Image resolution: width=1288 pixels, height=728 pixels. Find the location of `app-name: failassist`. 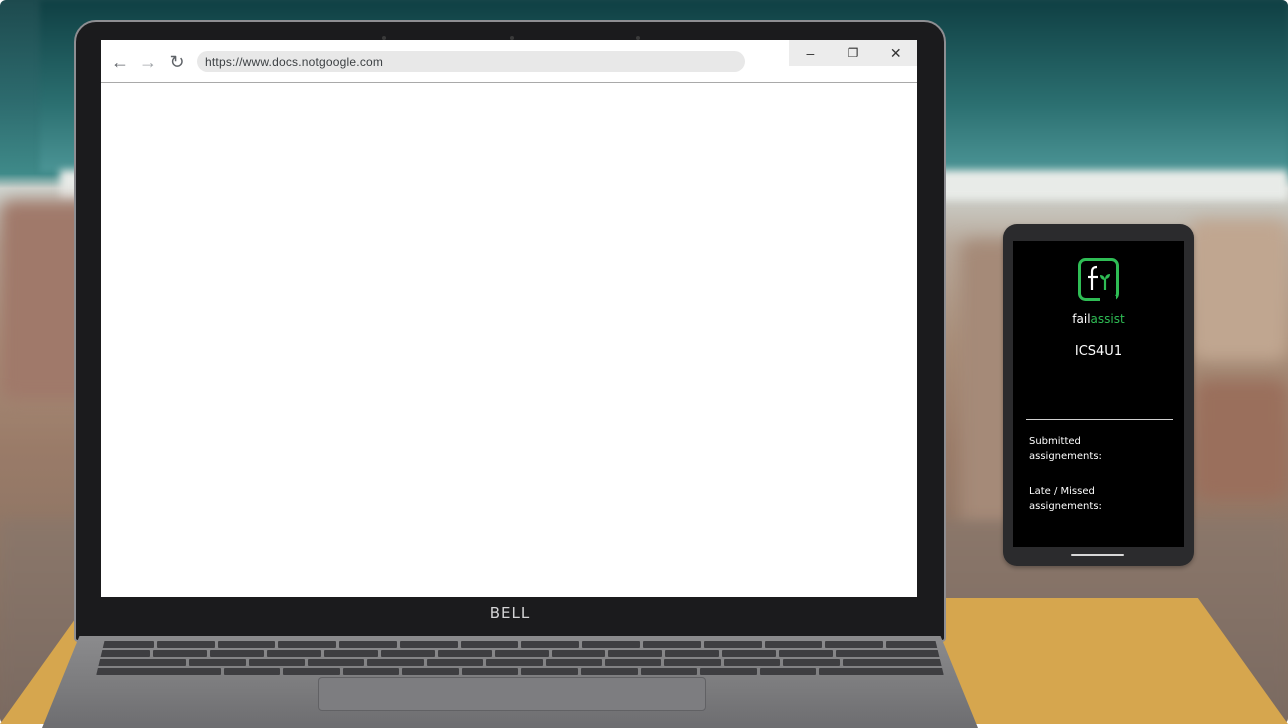

app-name: failassist is located at coordinates (1098, 319).